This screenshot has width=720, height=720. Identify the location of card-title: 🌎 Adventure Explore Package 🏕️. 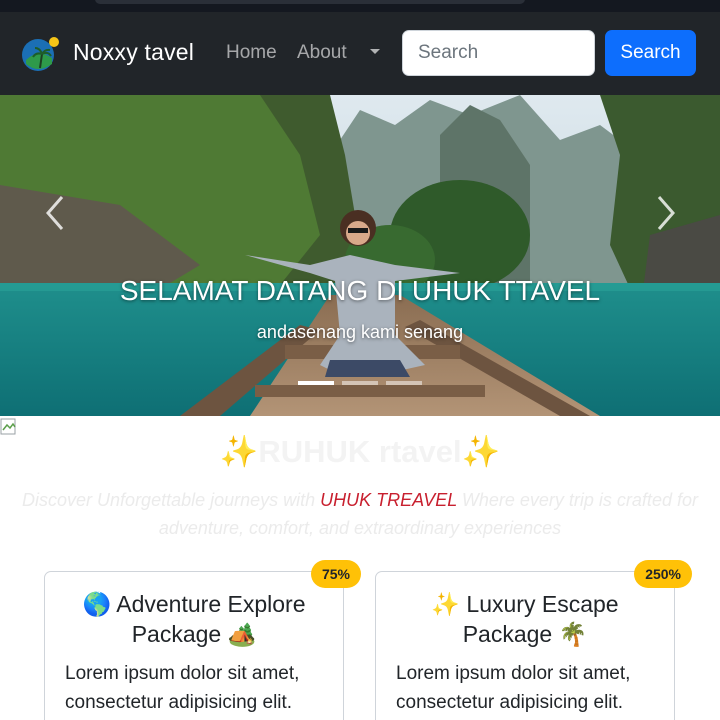
(194, 619).